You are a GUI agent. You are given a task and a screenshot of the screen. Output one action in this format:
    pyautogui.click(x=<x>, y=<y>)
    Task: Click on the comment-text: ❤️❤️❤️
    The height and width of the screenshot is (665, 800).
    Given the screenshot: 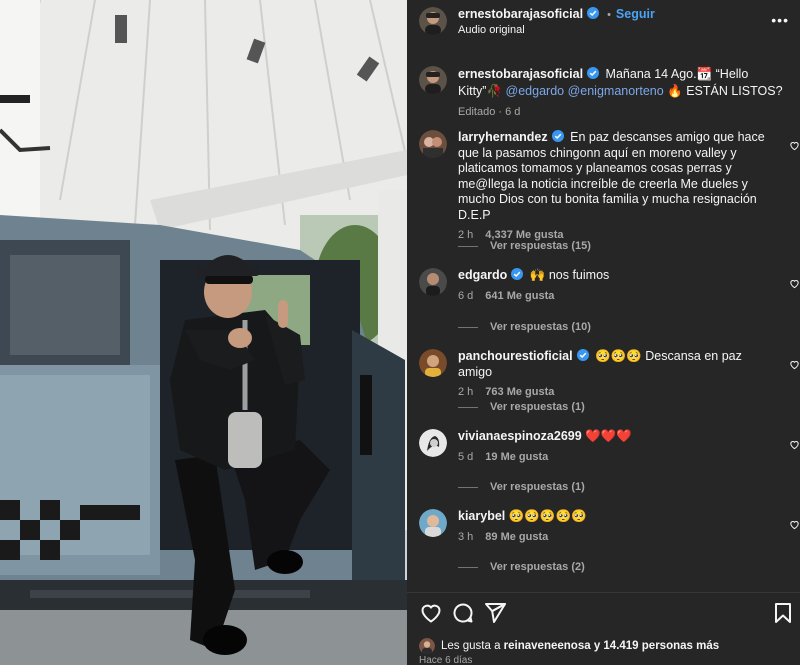 What is the action you would take?
    pyautogui.click(x=608, y=436)
    